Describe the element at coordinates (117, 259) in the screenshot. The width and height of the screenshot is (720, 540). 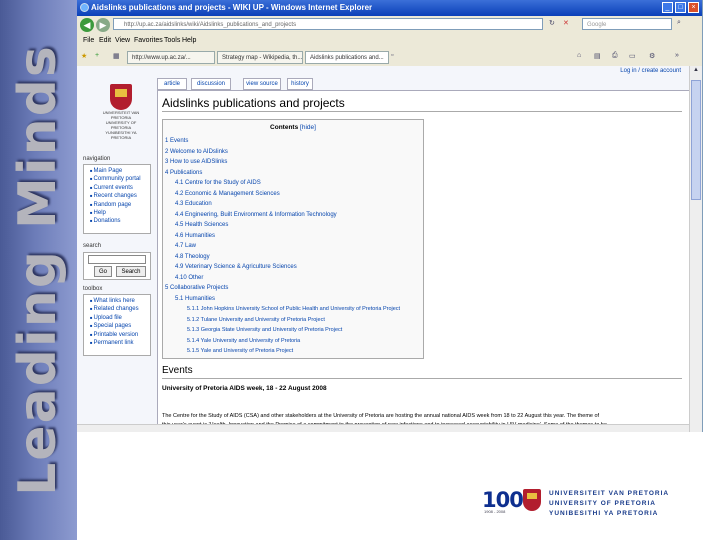
I see `wiki-search-input` at that location.